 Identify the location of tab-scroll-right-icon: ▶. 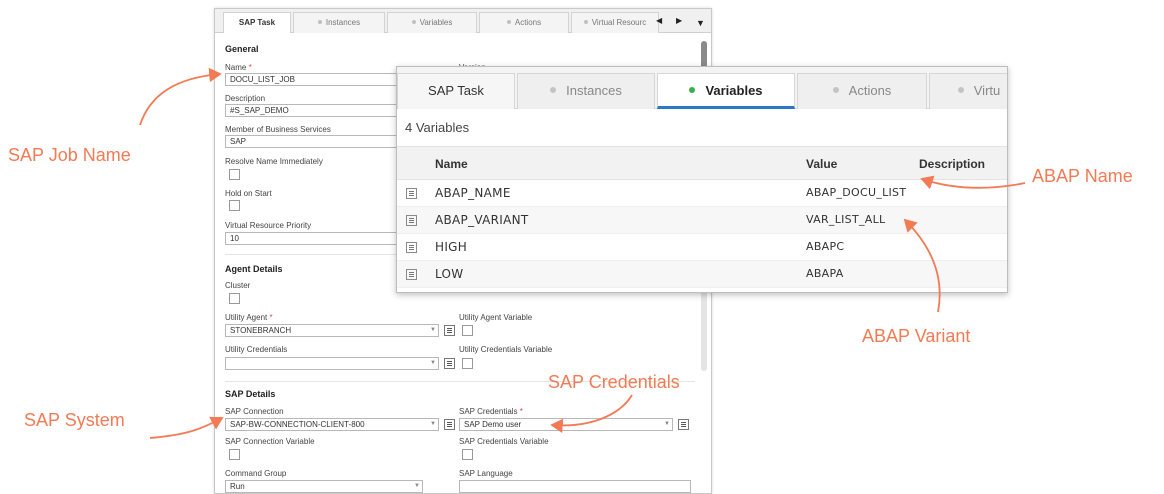
(679, 20).